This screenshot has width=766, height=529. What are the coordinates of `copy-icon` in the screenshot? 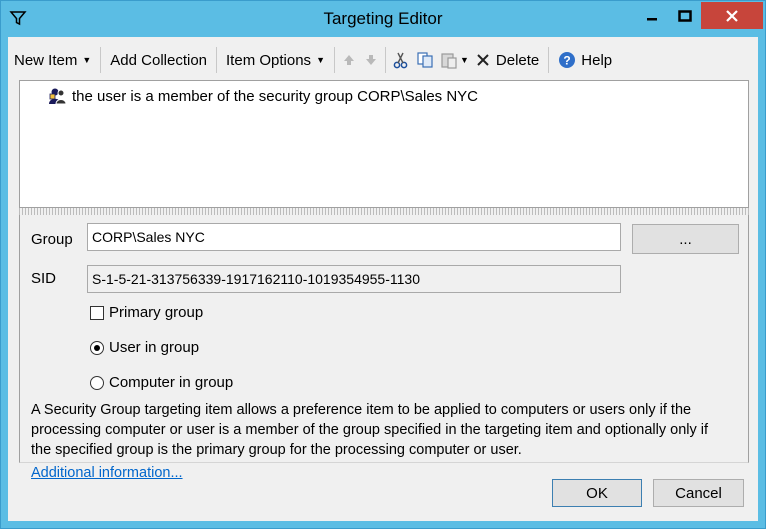 It's located at (425, 60).